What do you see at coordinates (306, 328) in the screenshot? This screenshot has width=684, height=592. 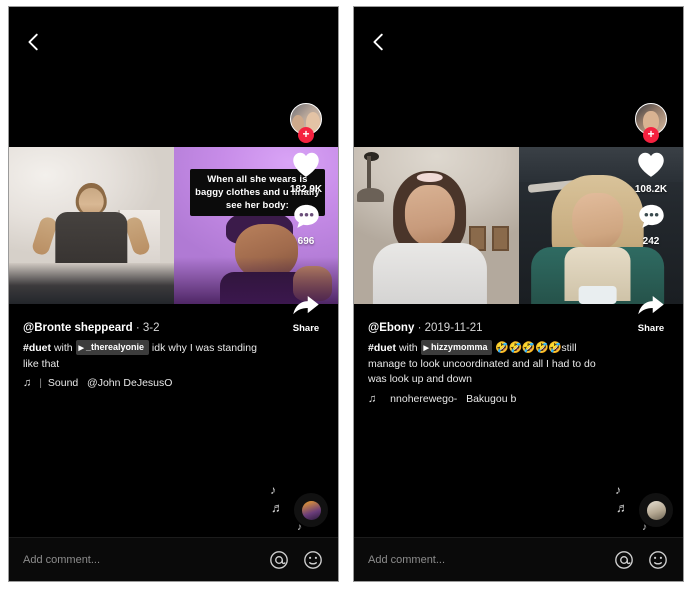 I see `share-label-left: Share` at bounding box center [306, 328].